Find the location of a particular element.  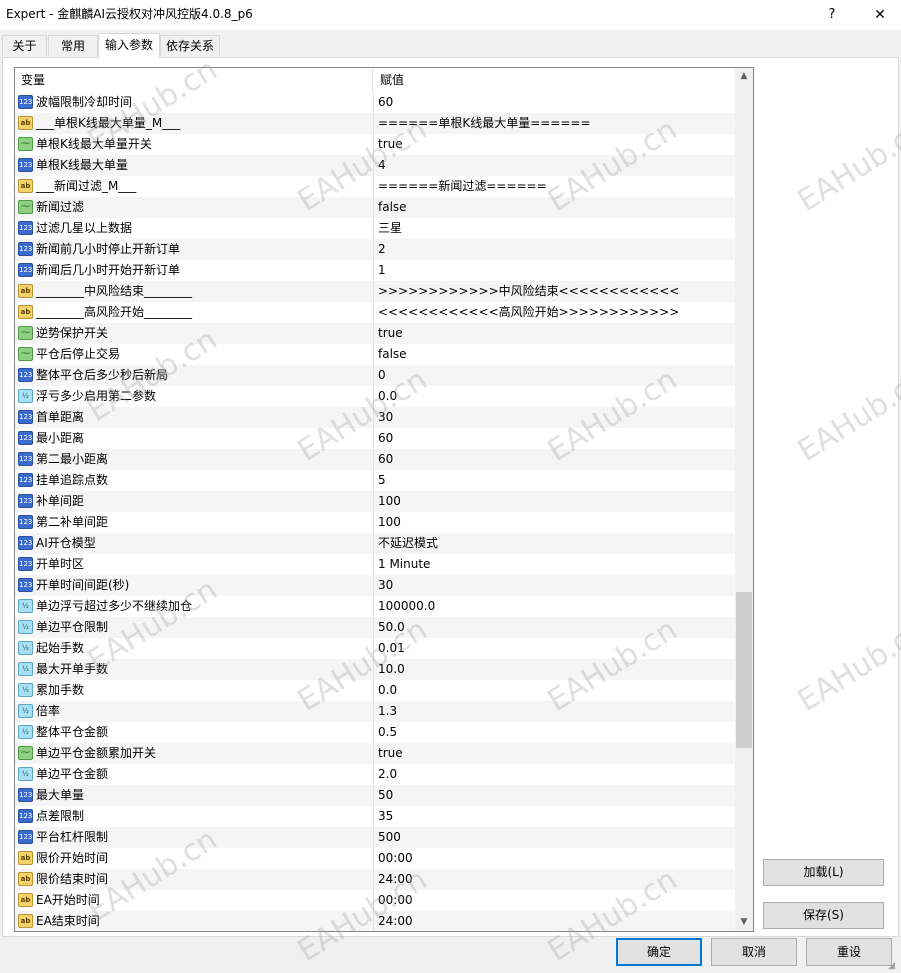

parameter-row: 123 整体平仓后多少秒后新局 0 is located at coordinates (375, 375).